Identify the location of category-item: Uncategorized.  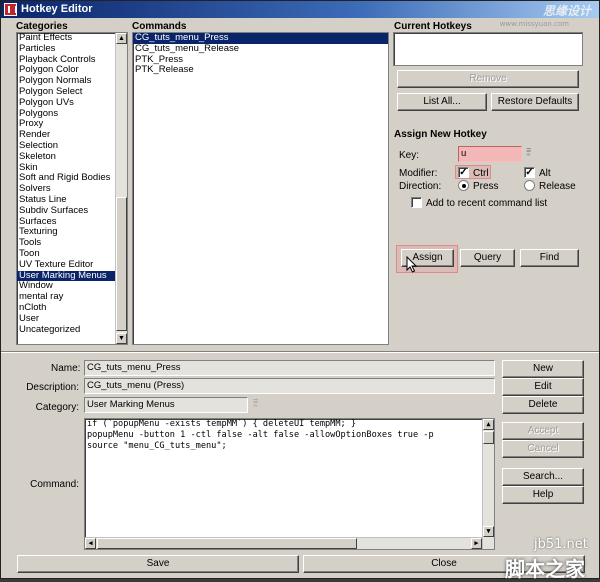
(72, 330).